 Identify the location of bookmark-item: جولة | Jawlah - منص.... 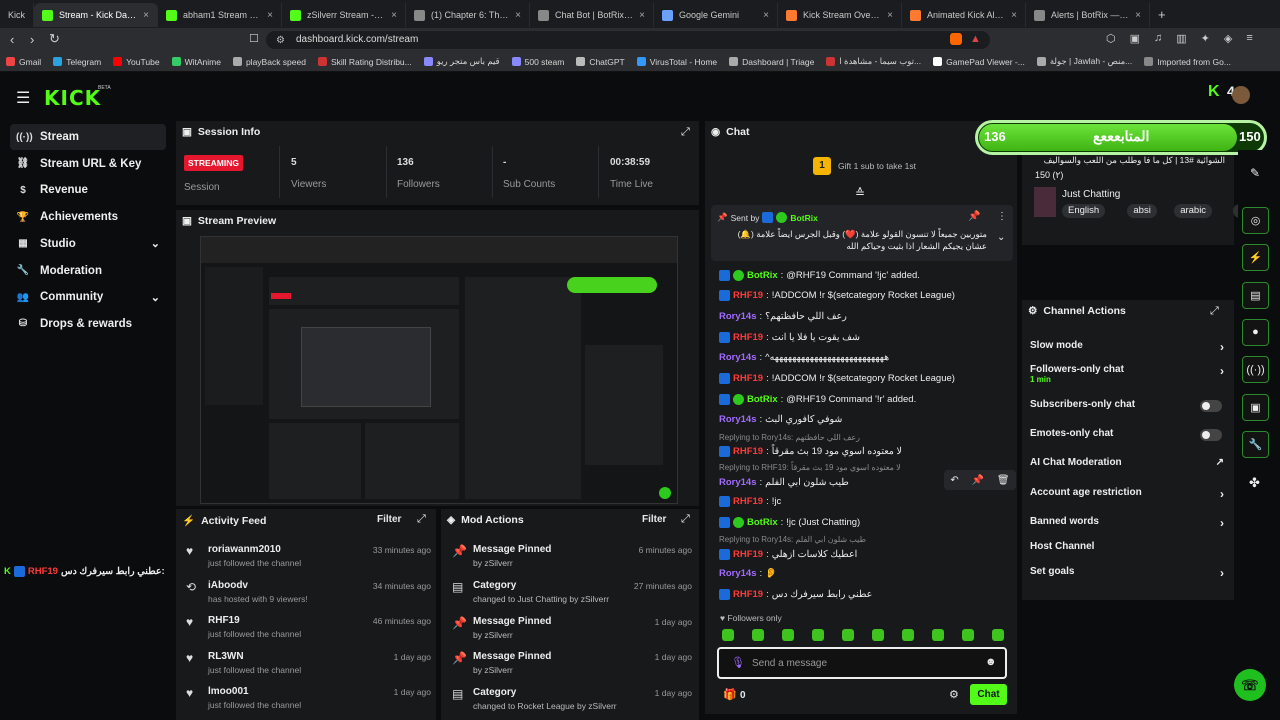
(1084, 61).